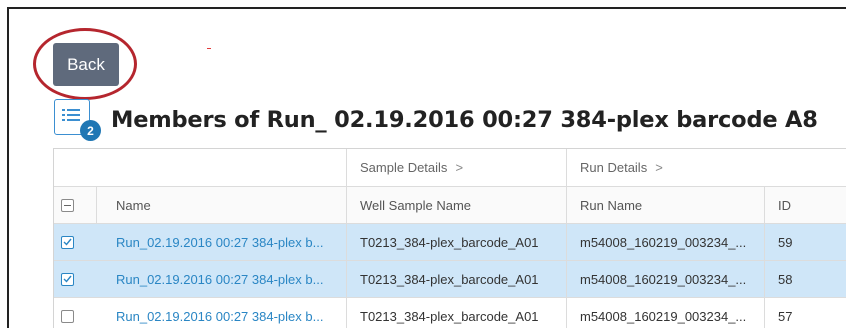 The image size is (846, 328). What do you see at coordinates (90, 130) in the screenshot?
I see `selection-count-badge: 2` at bounding box center [90, 130].